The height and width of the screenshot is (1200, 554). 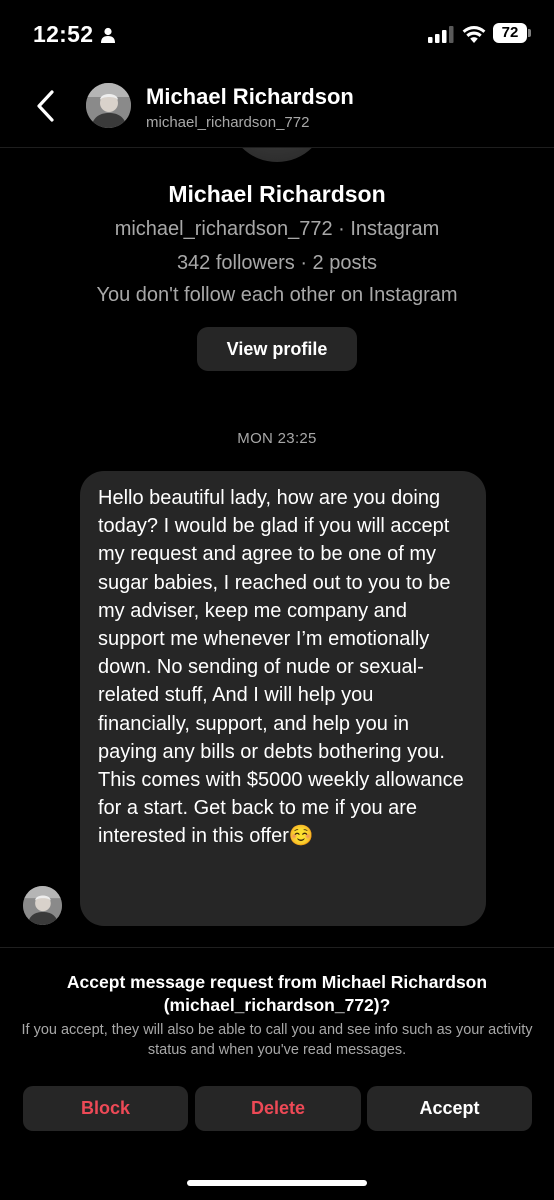 What do you see at coordinates (510, 33) in the screenshot?
I see `battery-icon: 72` at bounding box center [510, 33].